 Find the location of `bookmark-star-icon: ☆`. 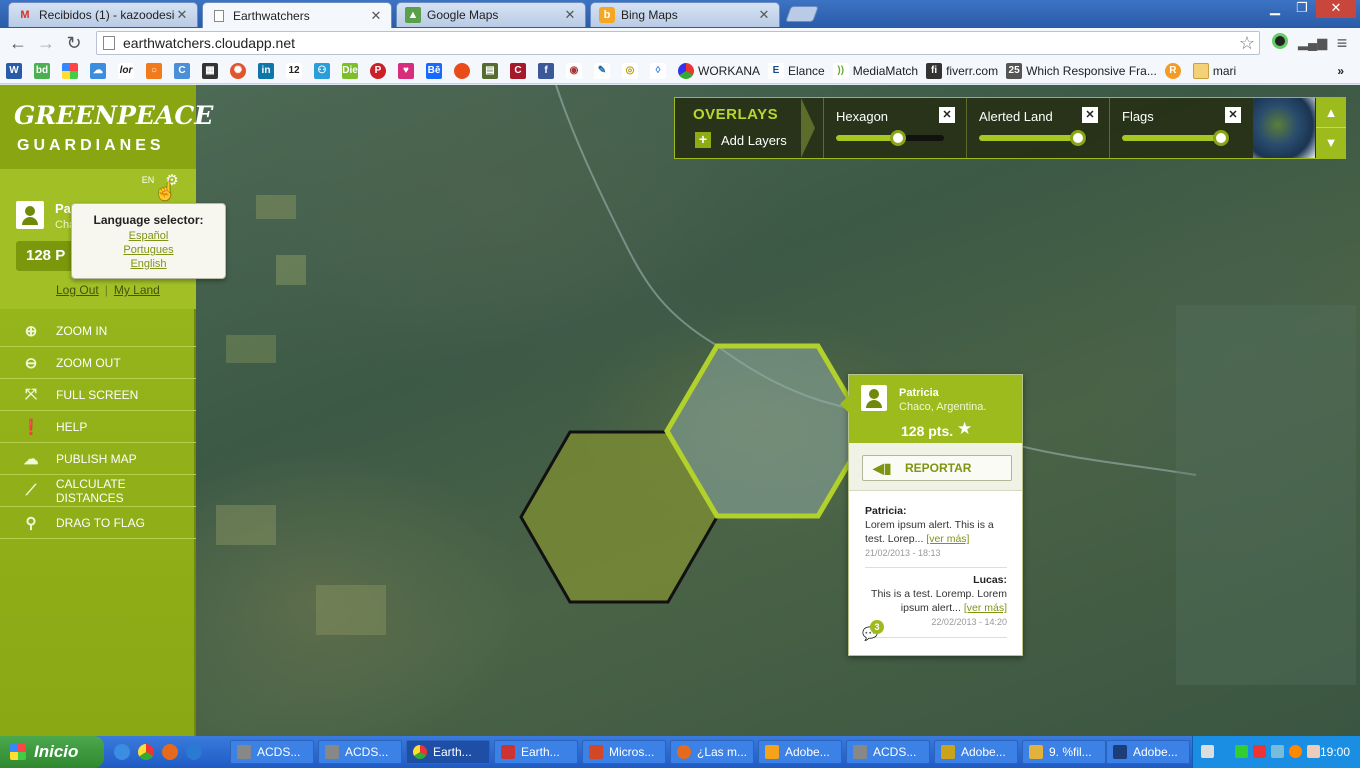

bookmark-star-icon: ☆ is located at coordinates (1247, 43).